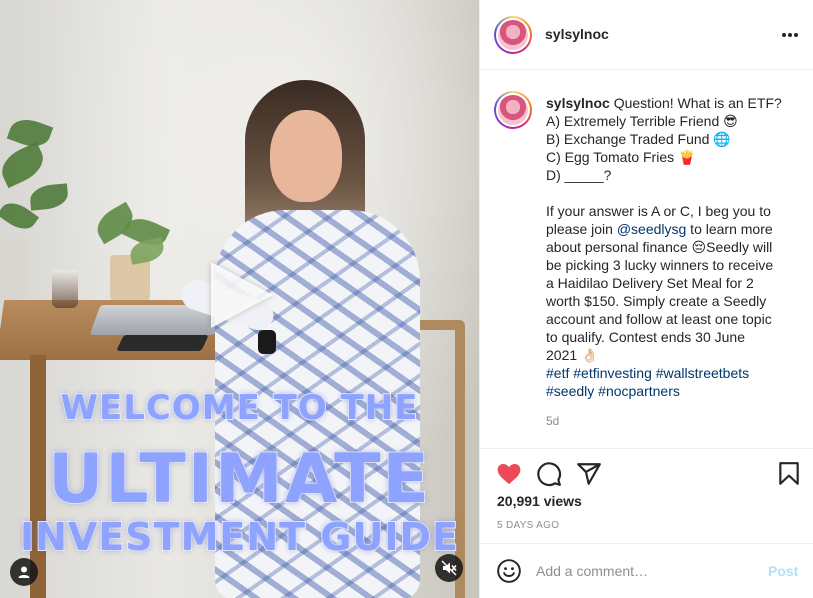 The height and width of the screenshot is (598, 813). I want to click on mute-button, so click(449, 568).